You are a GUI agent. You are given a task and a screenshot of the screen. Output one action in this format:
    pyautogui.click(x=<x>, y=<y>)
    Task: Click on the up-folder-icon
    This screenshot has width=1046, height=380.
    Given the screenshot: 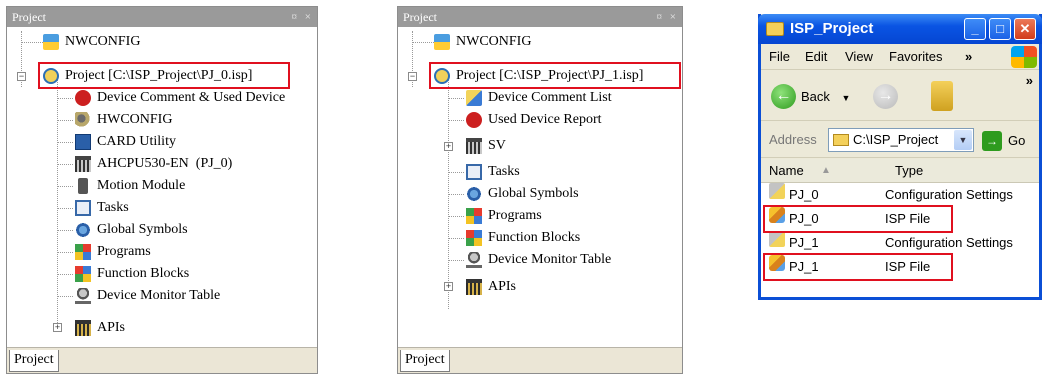 What is the action you would take?
    pyautogui.click(x=942, y=96)
    